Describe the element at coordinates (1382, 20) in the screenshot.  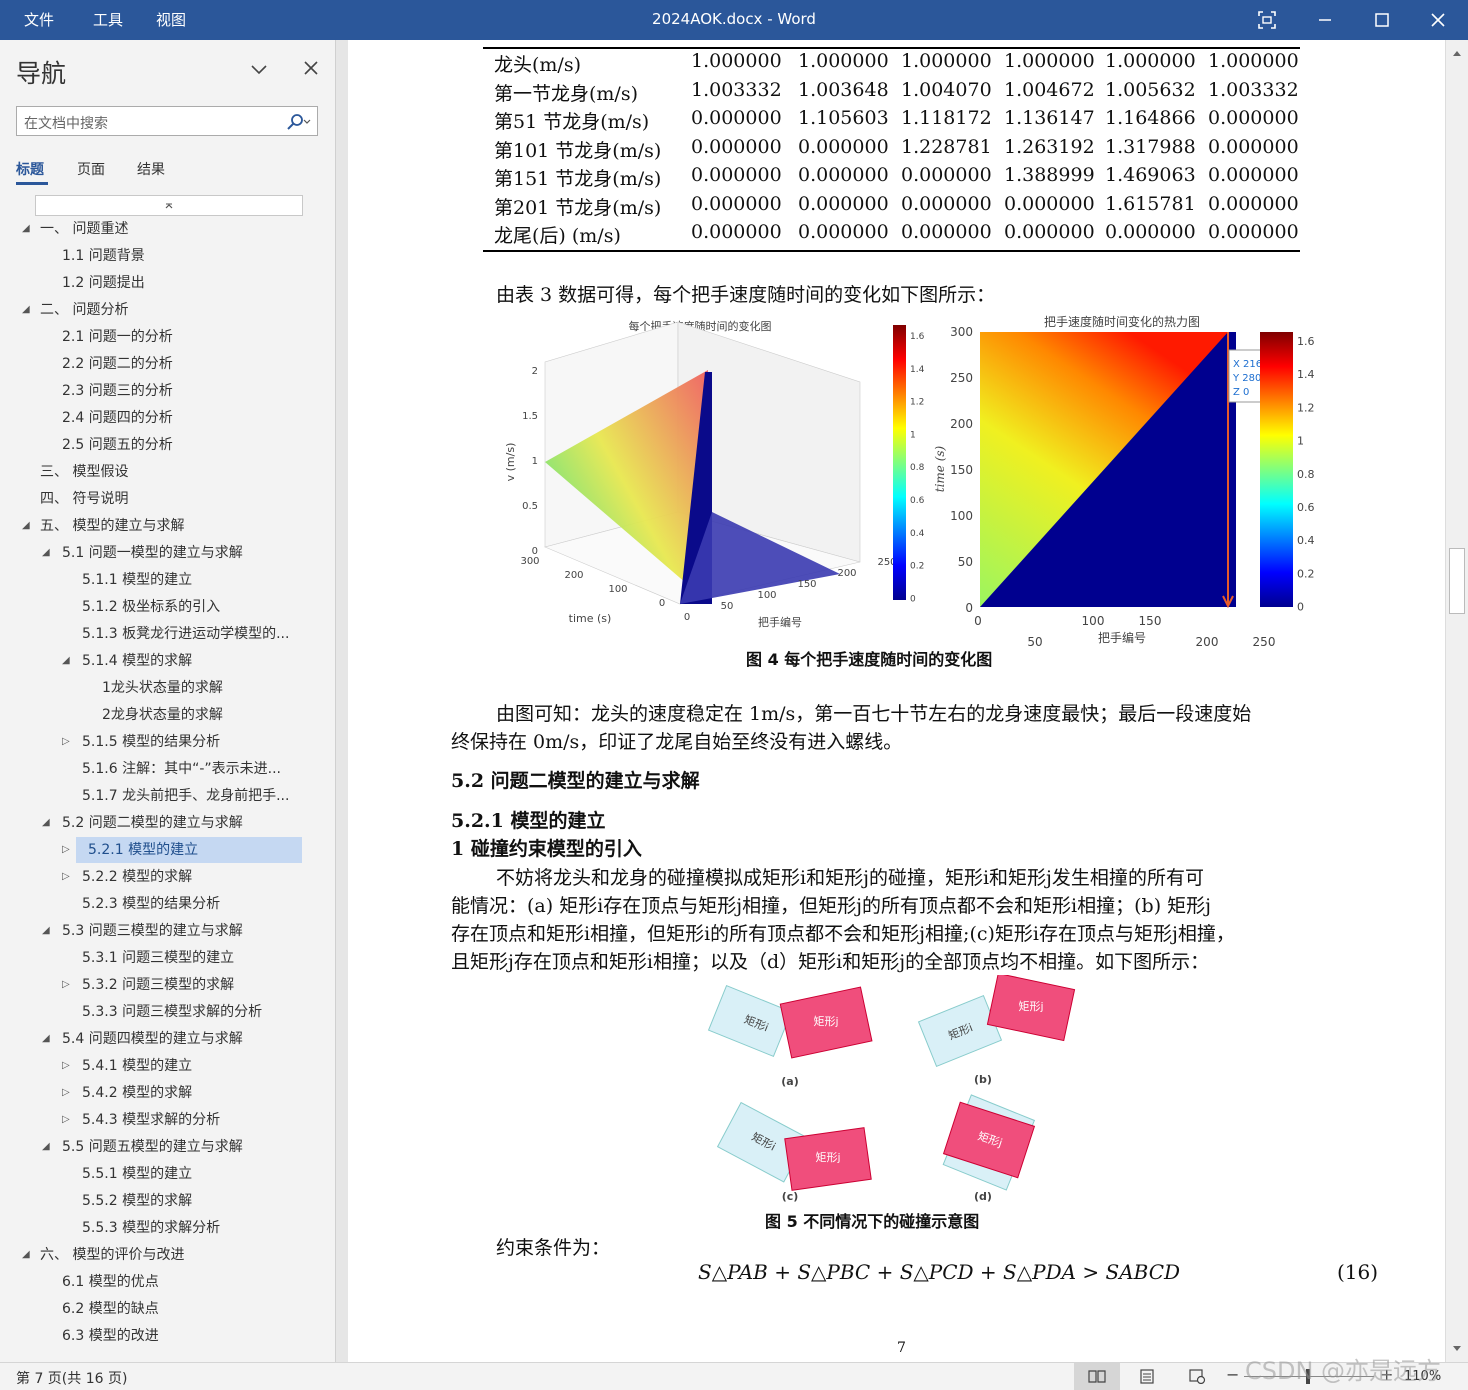
I see `maximize-icon` at that location.